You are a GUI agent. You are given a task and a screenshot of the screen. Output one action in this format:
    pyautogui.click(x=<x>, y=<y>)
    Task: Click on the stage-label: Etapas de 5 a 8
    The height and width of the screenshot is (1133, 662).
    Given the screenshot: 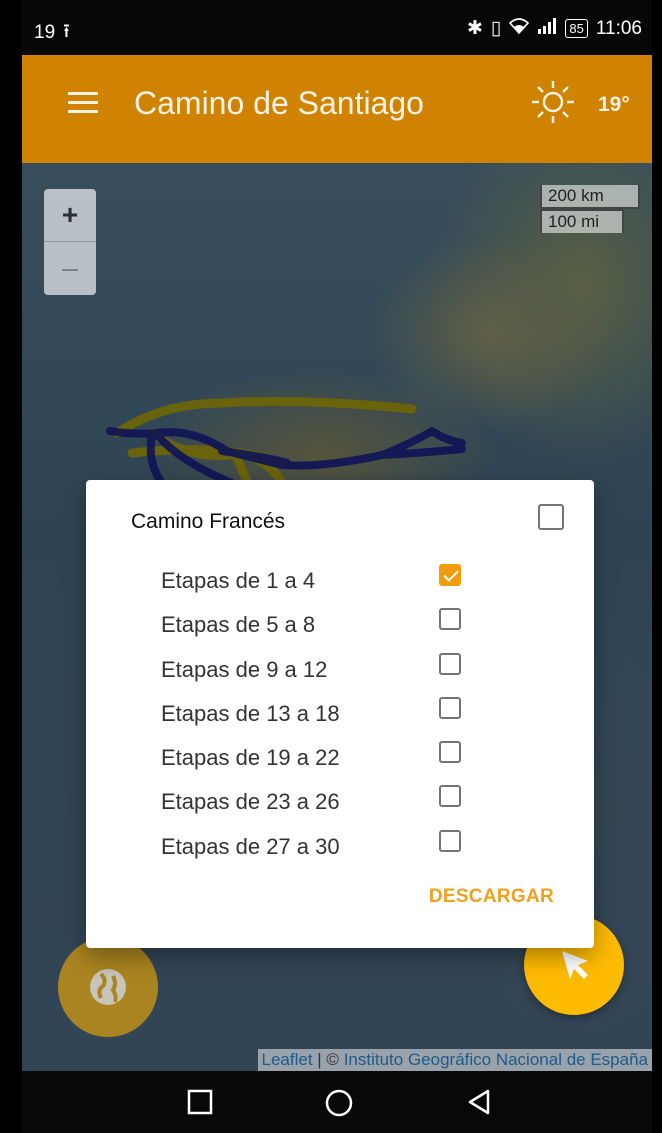 What is the action you would take?
    pyautogui.click(x=238, y=625)
    